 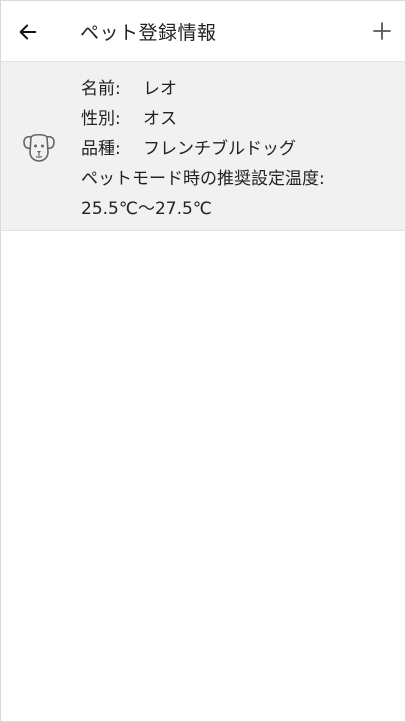 What do you see at coordinates (101, 89) in the screenshot?
I see `pet-name-label: 名前:` at bounding box center [101, 89].